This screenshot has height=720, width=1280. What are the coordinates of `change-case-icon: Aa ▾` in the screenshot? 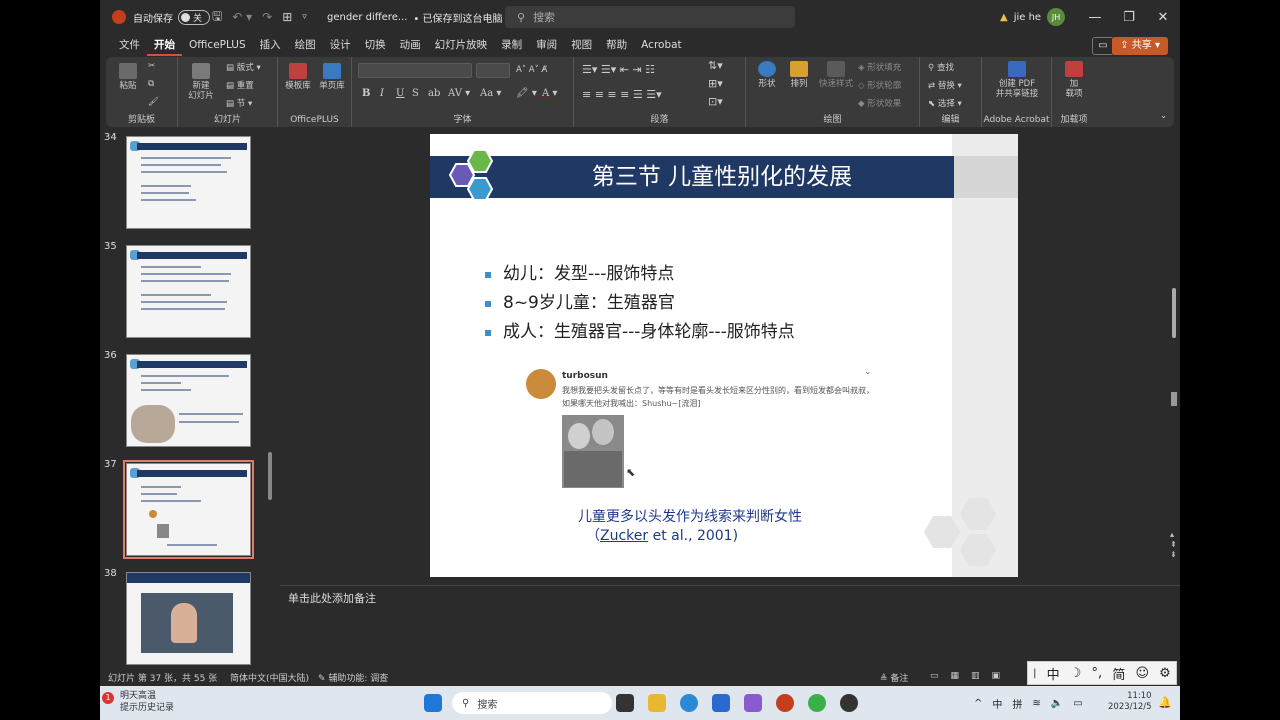 It's located at (490, 93).